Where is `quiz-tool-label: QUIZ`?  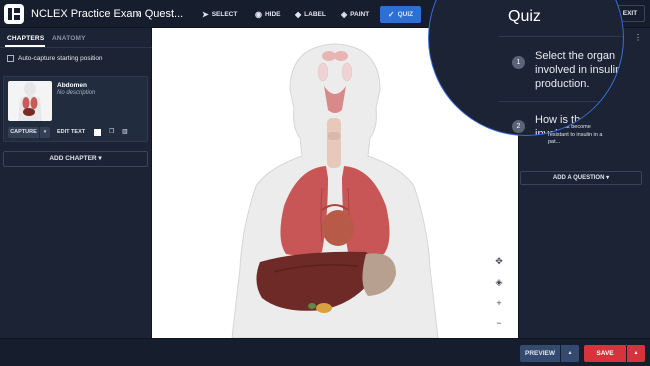 quiz-tool-label: QUIZ is located at coordinates (405, 14).